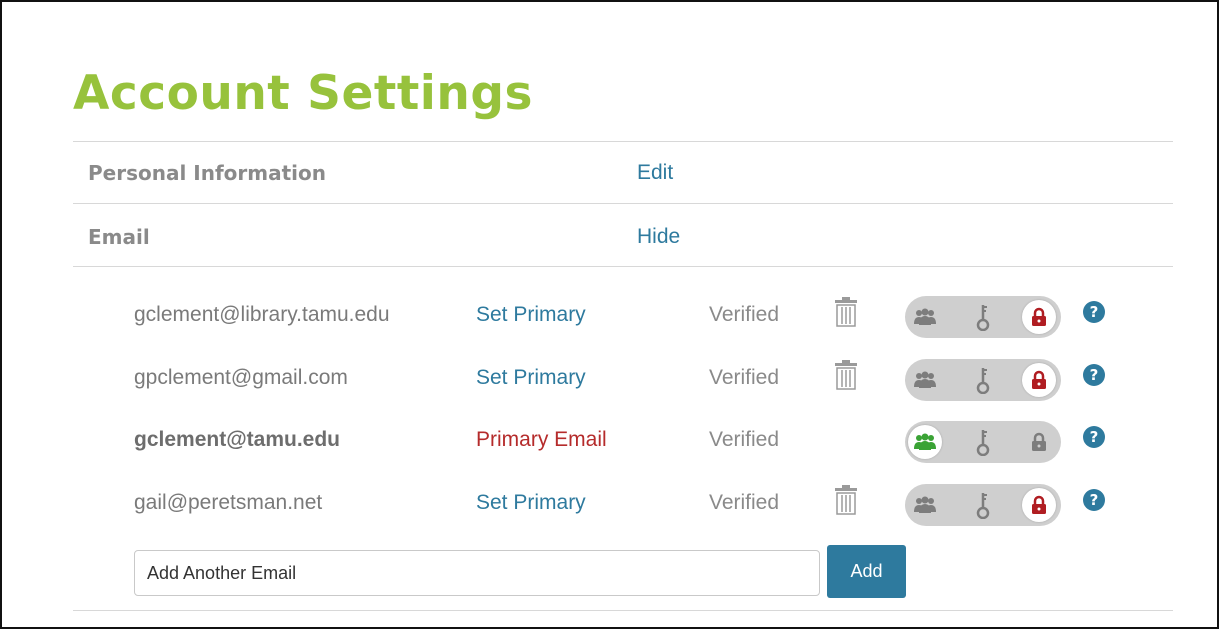 This screenshot has width=1219, height=629. What do you see at coordinates (228, 502) in the screenshot?
I see `email-address: gail@peretsman.net` at bounding box center [228, 502].